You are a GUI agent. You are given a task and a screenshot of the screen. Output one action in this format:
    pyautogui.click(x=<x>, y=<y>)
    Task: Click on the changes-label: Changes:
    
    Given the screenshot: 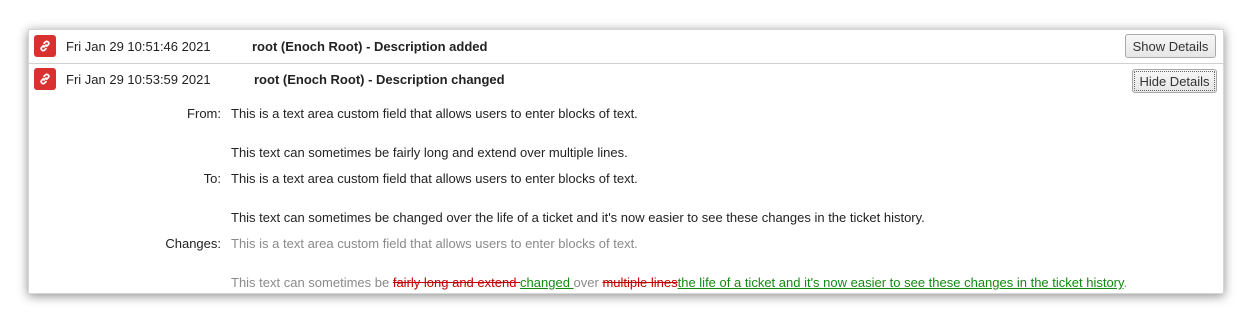 What is the action you would take?
    pyautogui.click(x=193, y=243)
    